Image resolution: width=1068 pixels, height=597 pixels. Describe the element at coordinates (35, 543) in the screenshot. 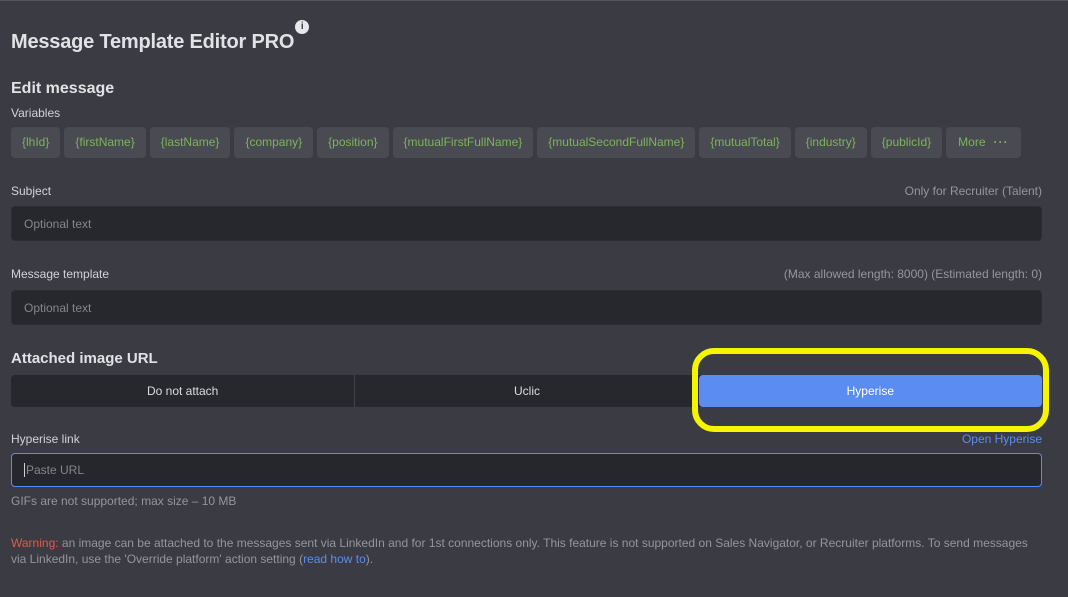

I see `warning-prefix: Warning:` at that location.